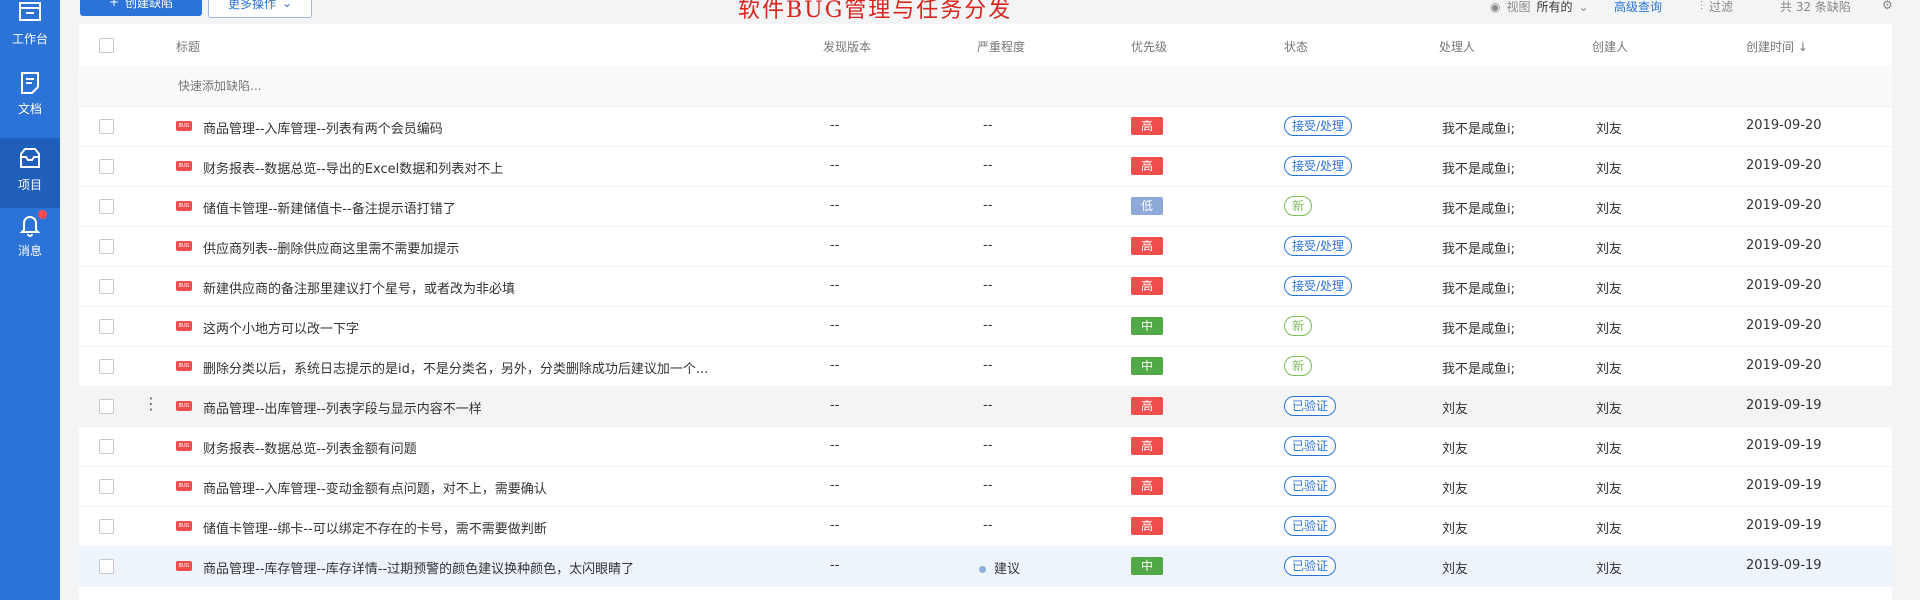 The height and width of the screenshot is (600, 1920). I want to click on more-actions-button: 更多操作 ⌄, so click(260, 9).